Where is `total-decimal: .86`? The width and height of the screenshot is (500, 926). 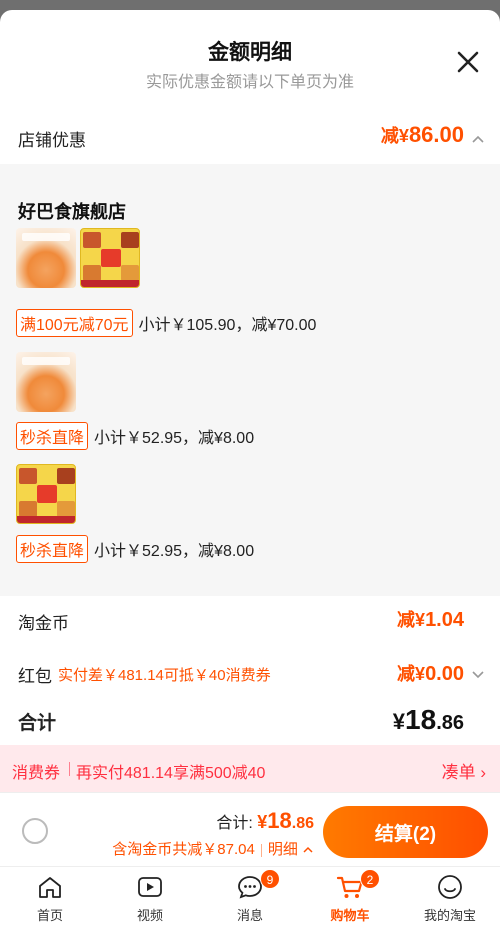
total-decimal: .86 is located at coordinates (450, 723).